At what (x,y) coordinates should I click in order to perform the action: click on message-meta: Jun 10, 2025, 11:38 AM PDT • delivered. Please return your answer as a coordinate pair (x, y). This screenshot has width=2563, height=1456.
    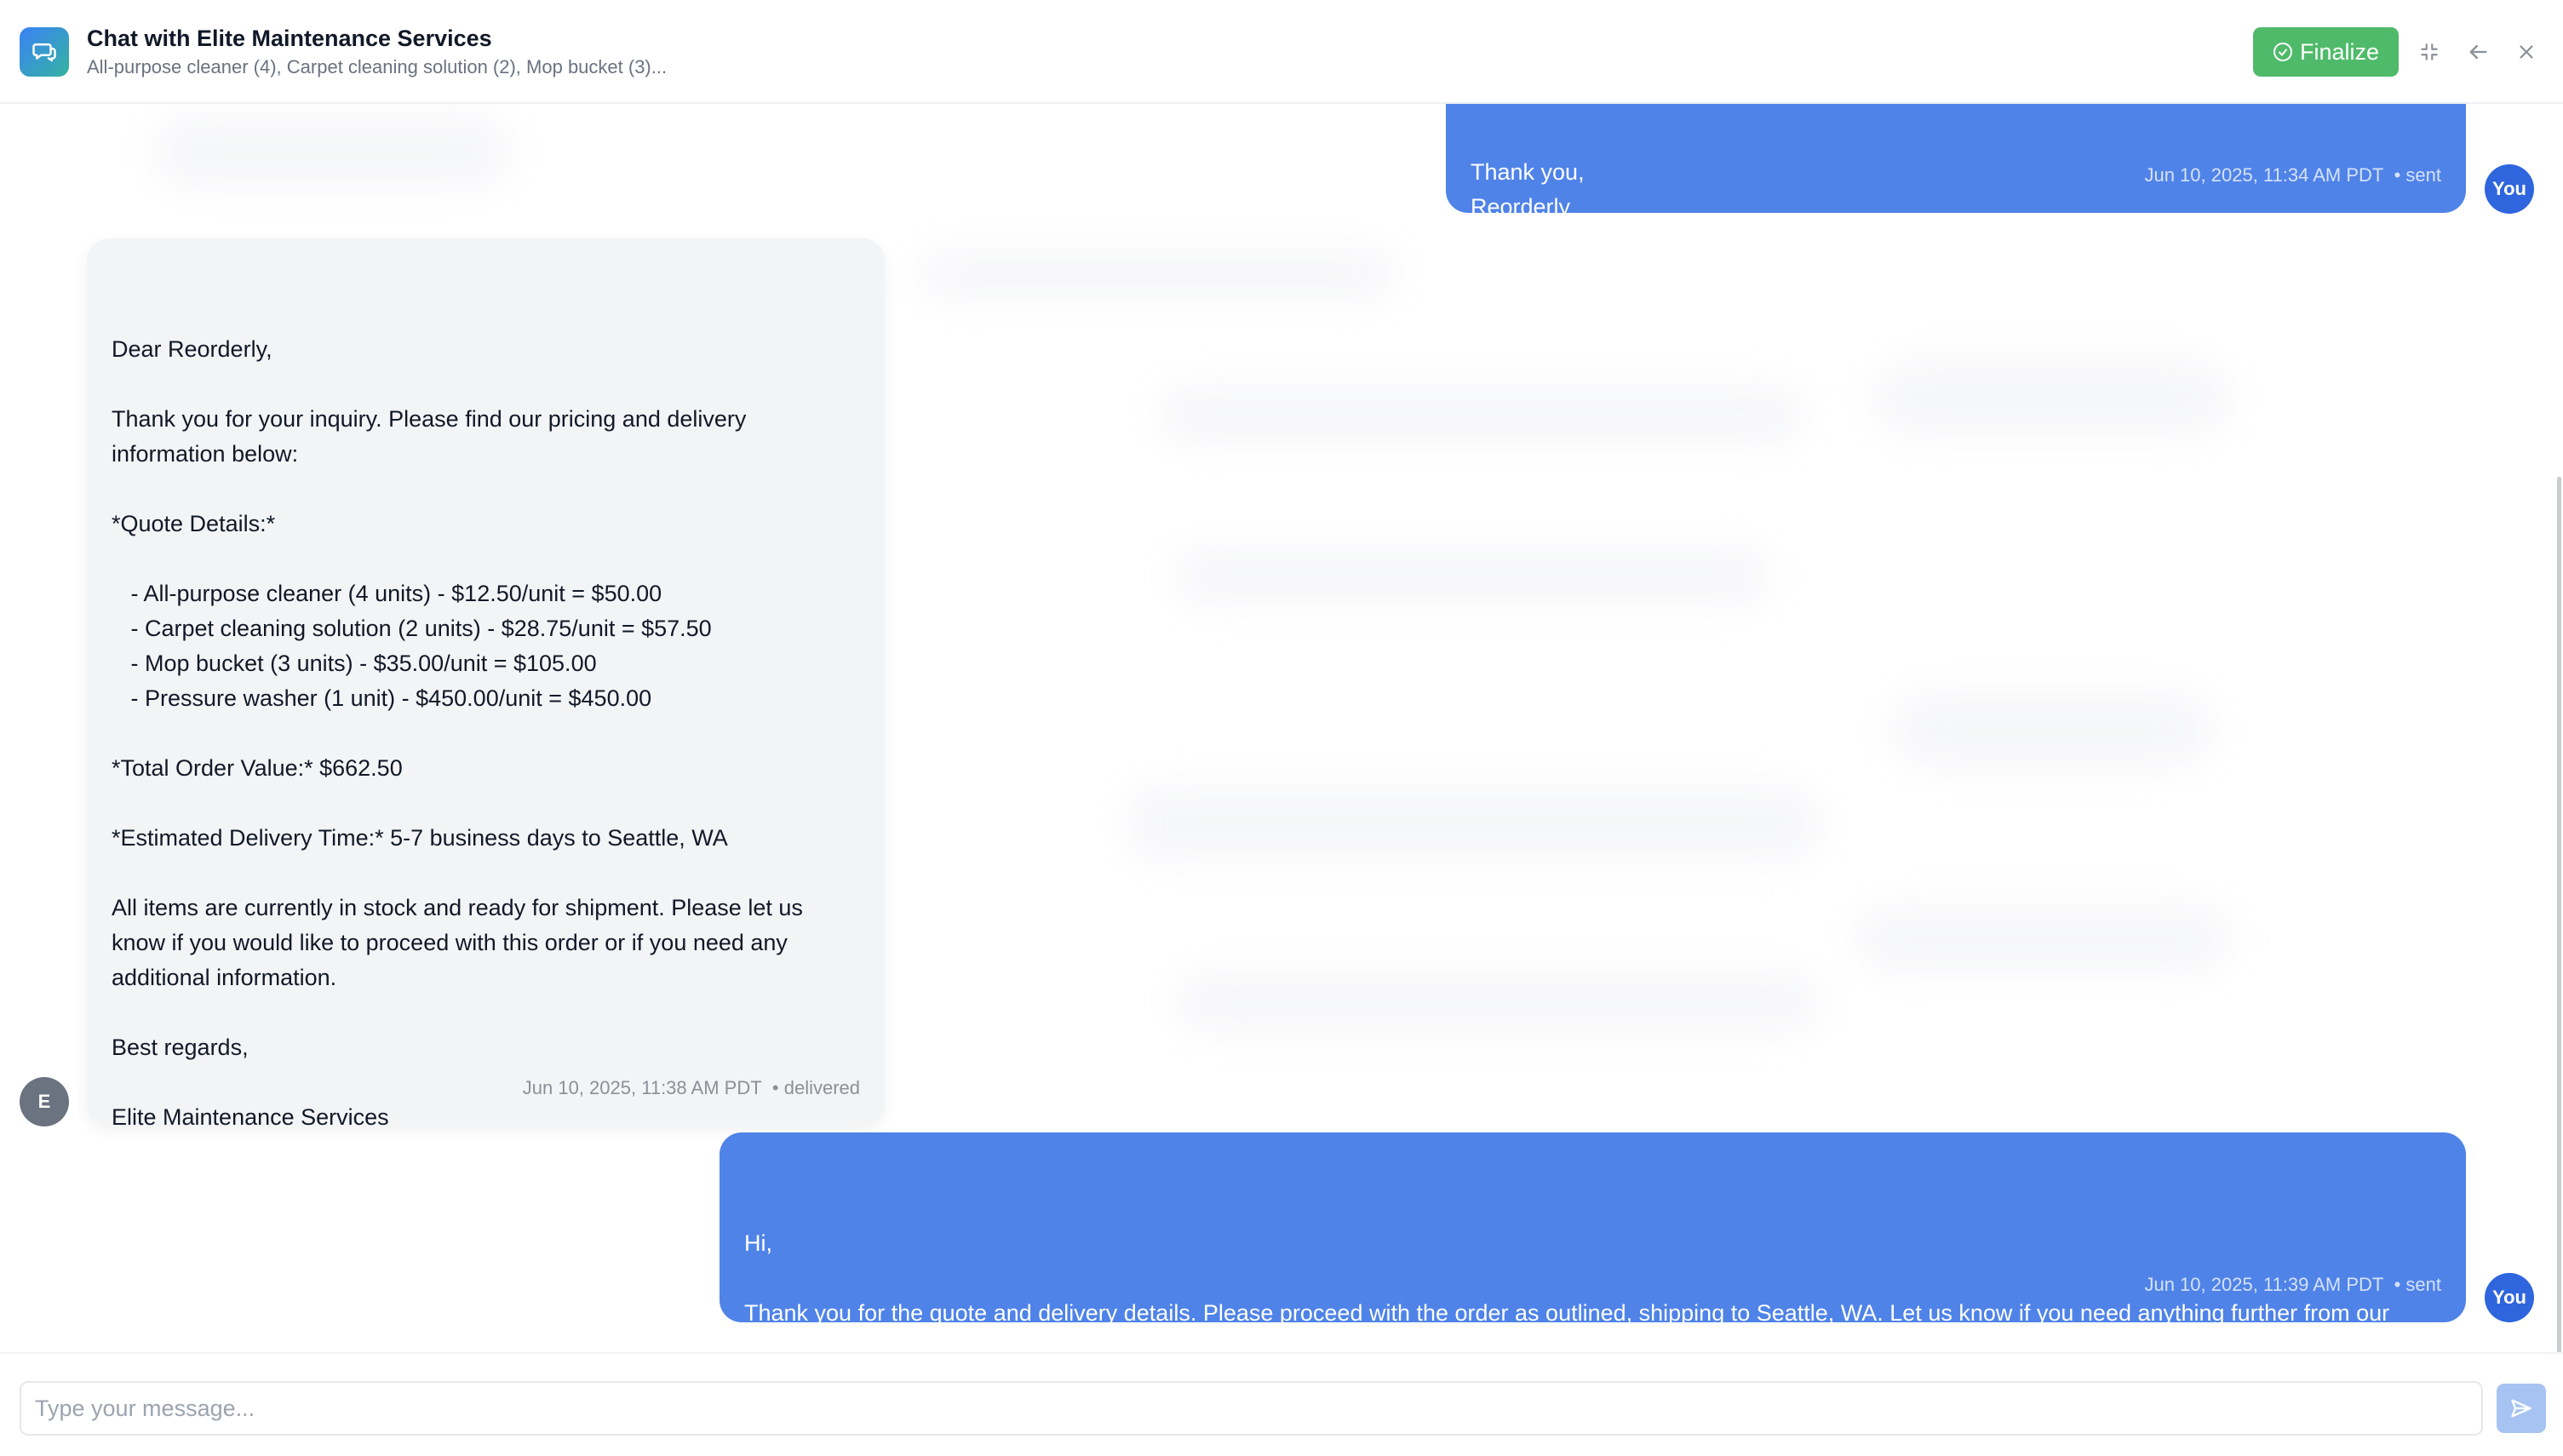
    Looking at the image, I should click on (691, 1087).